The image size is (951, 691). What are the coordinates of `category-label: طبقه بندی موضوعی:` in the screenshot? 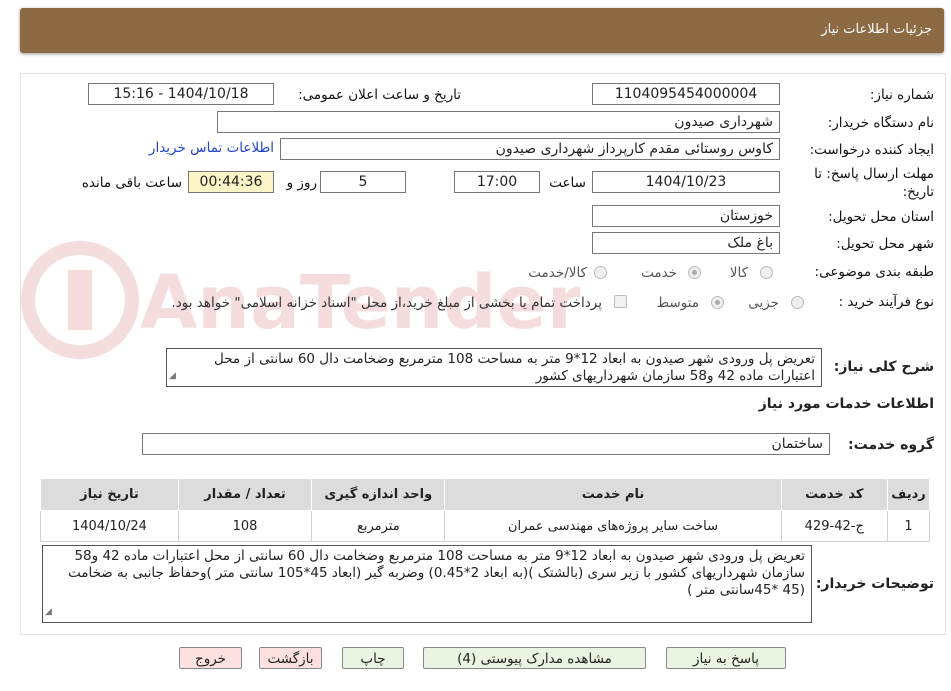 It's located at (874, 272).